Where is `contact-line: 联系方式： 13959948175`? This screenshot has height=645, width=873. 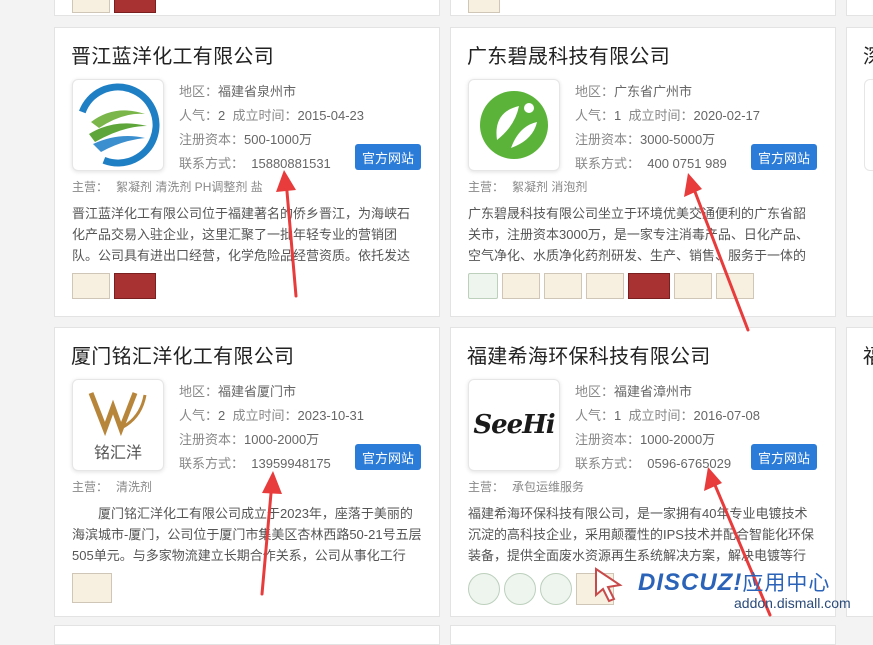
contact-line: 联系方式： 13959948175 is located at coordinates (255, 463).